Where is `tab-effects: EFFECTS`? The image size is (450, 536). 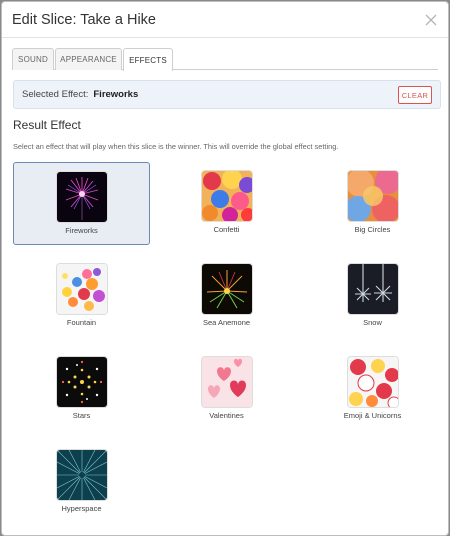 tab-effects: EFFECTS is located at coordinates (148, 59).